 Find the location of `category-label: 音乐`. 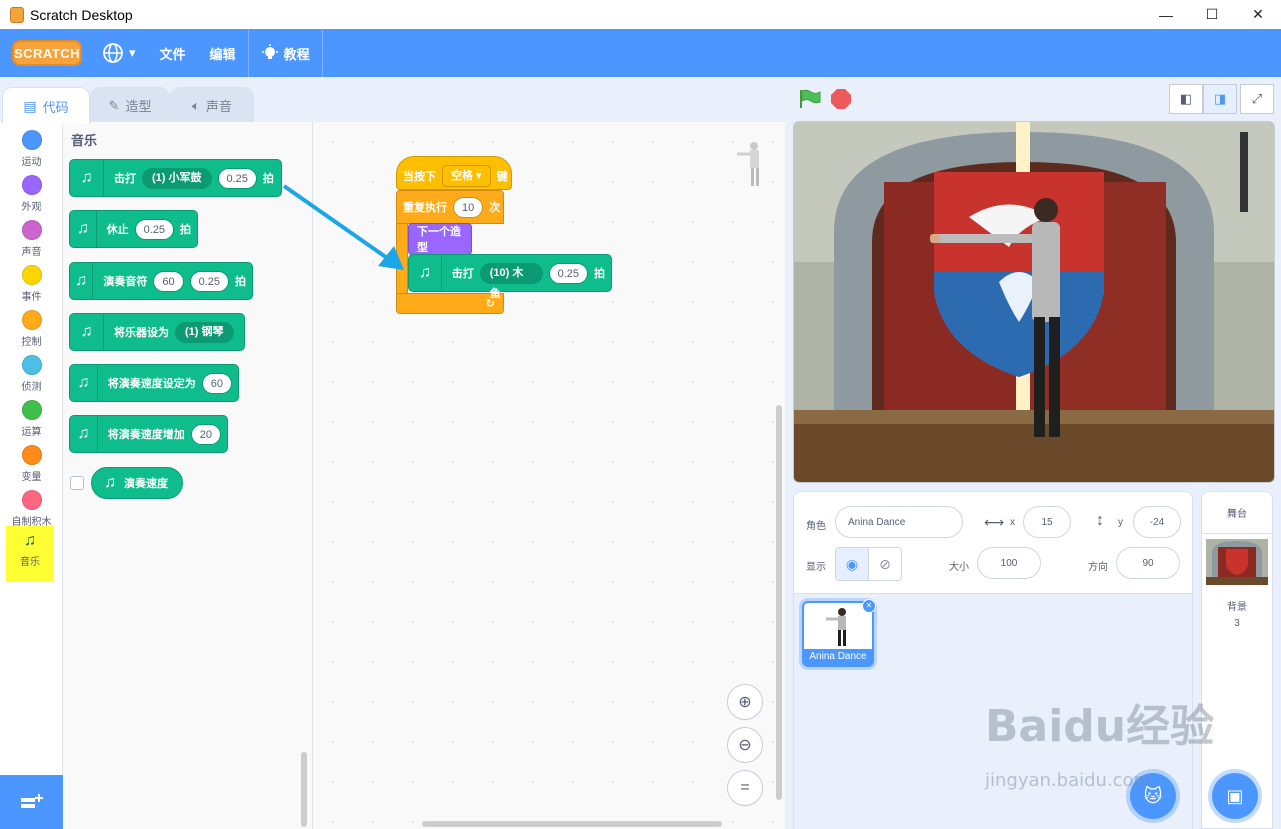

category-label: 音乐 is located at coordinates (30, 562).